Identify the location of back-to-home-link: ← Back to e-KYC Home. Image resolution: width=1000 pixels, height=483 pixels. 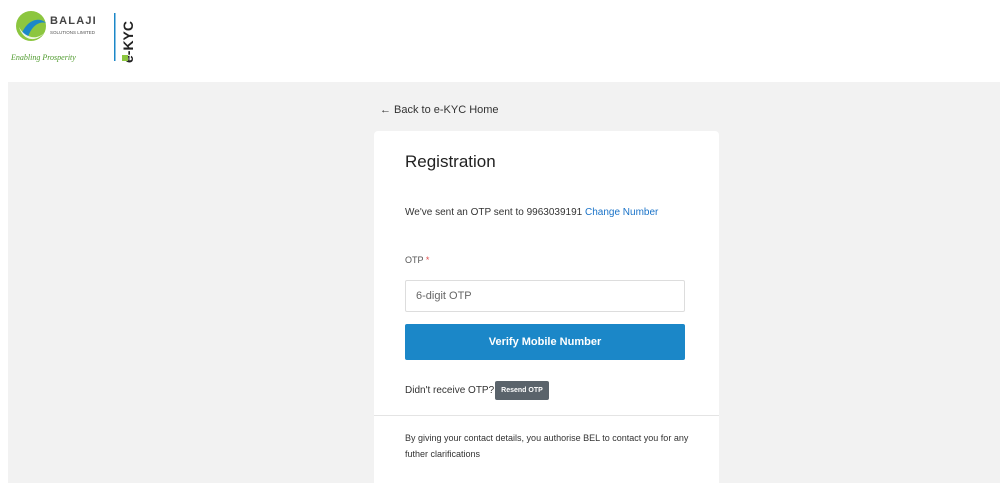
(439, 110).